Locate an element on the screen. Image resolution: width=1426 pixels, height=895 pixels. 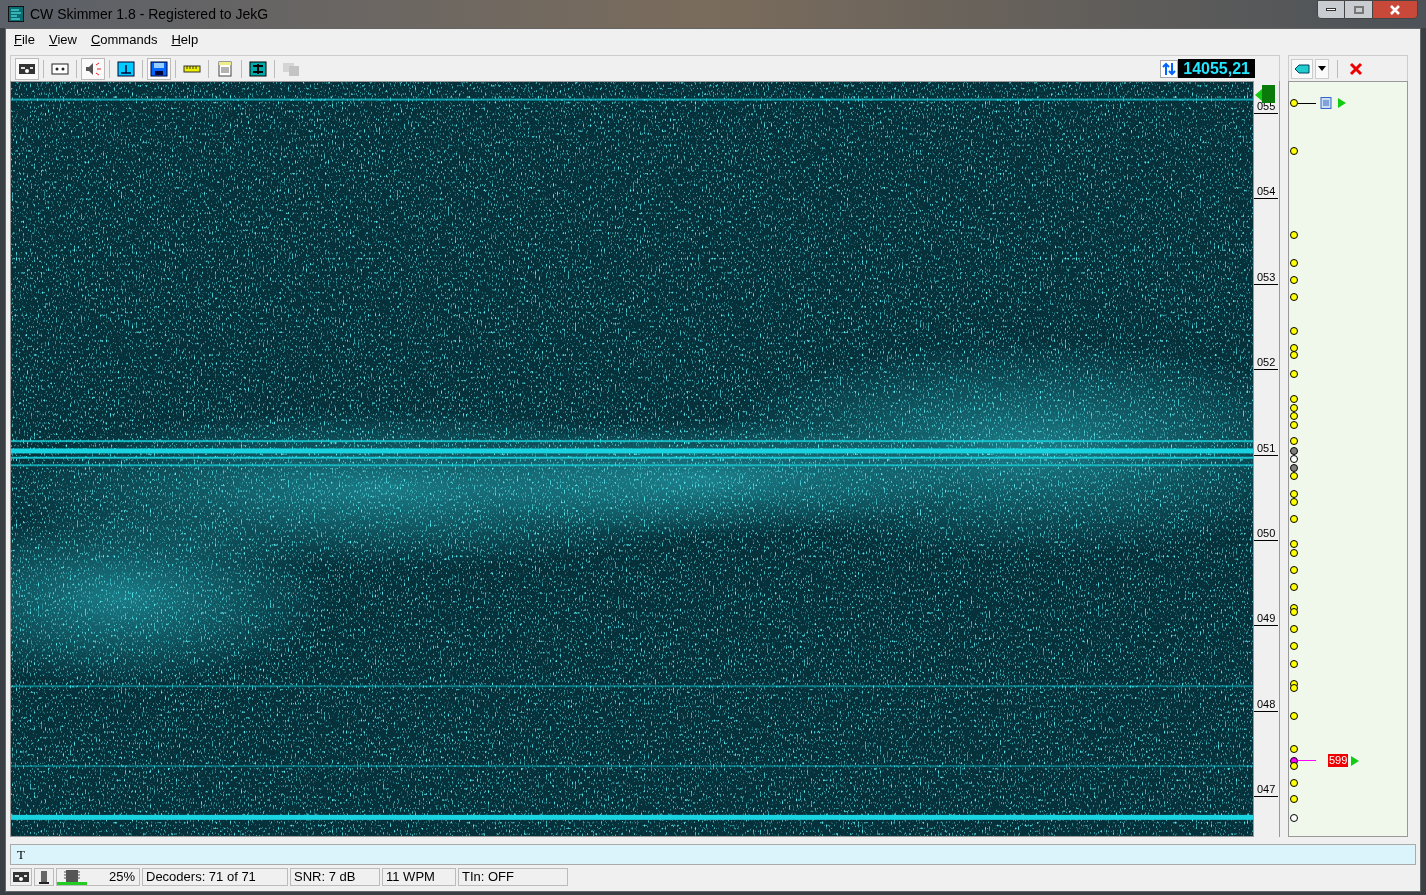
save-icon is located at coordinates (159, 68).